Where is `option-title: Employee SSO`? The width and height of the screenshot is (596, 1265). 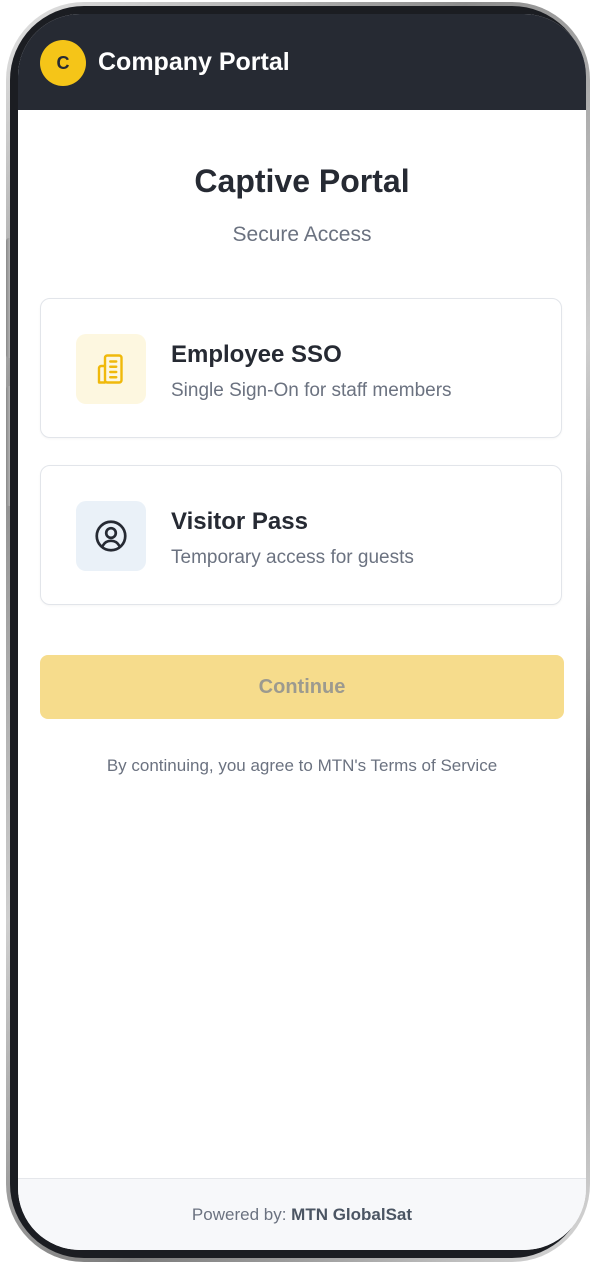 option-title: Employee SSO is located at coordinates (256, 354).